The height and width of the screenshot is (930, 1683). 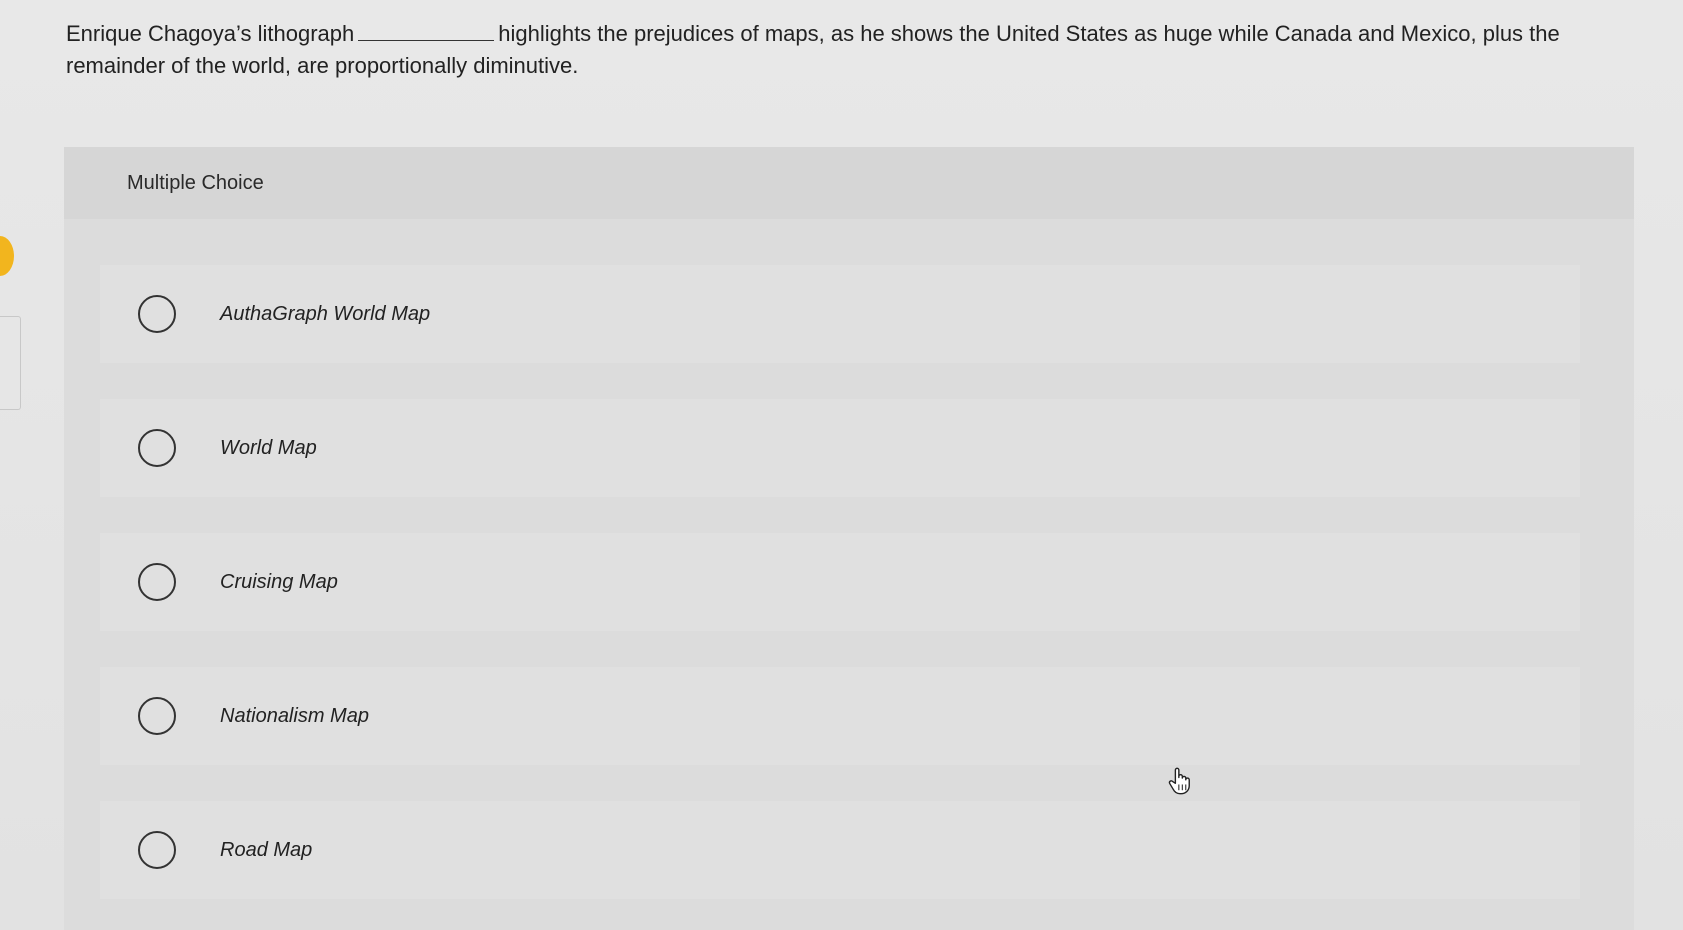 What do you see at coordinates (840, 582) in the screenshot?
I see `option-cruising-map: Cruising Map` at bounding box center [840, 582].